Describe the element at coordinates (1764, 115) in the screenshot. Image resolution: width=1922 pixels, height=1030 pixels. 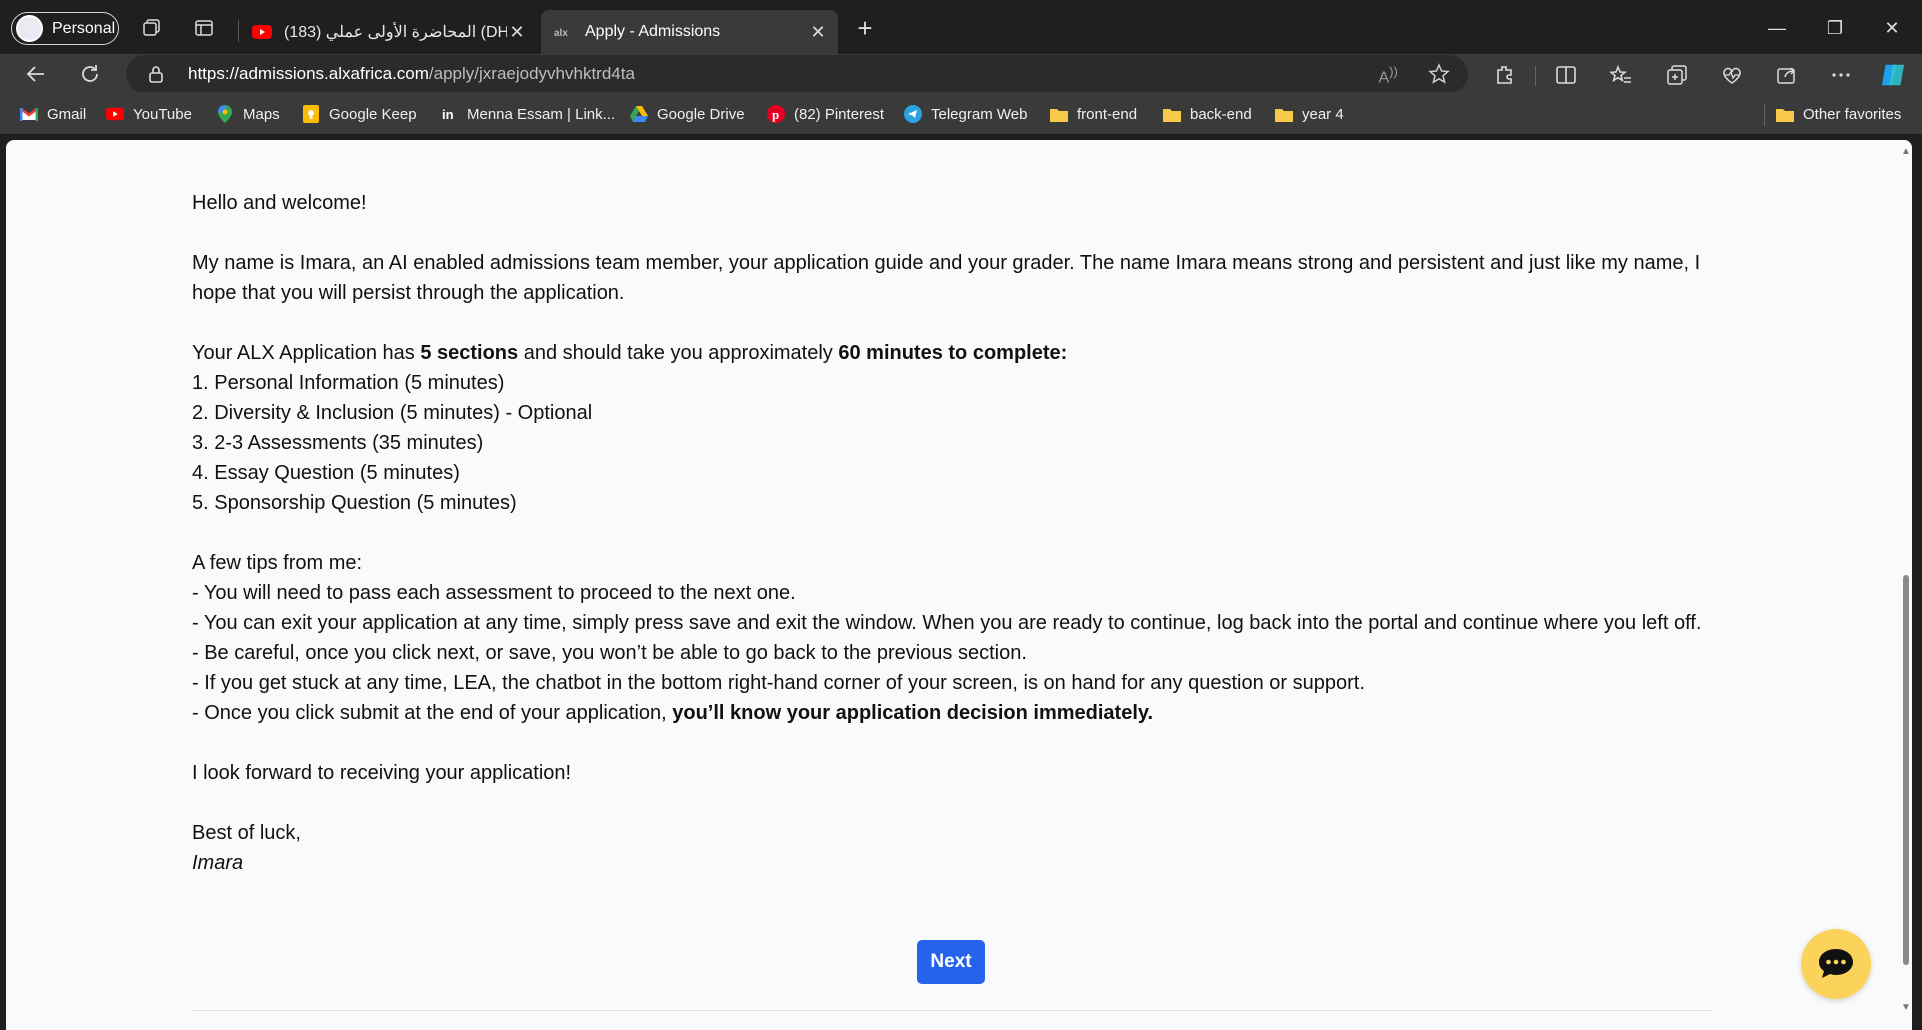
I see `favorites-separator` at that location.